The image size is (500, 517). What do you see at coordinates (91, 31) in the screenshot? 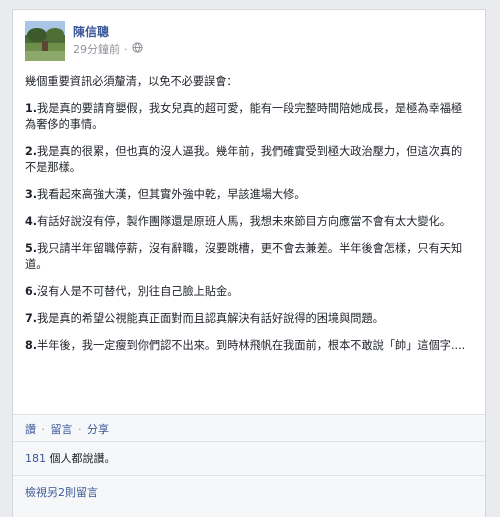
I see `author-name: 陳信聰` at bounding box center [91, 31].